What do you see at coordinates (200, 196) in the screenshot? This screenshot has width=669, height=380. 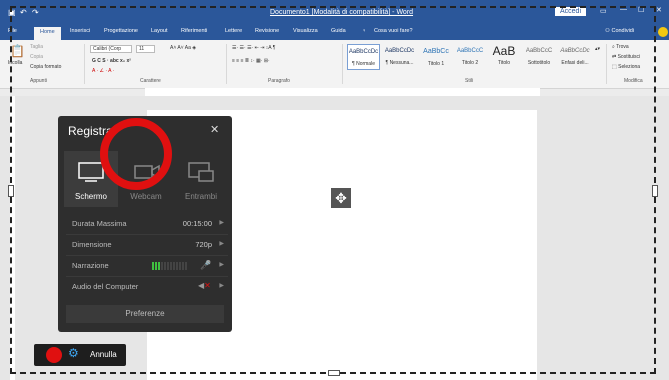 I see `mode-label: Entrambi` at bounding box center [200, 196].